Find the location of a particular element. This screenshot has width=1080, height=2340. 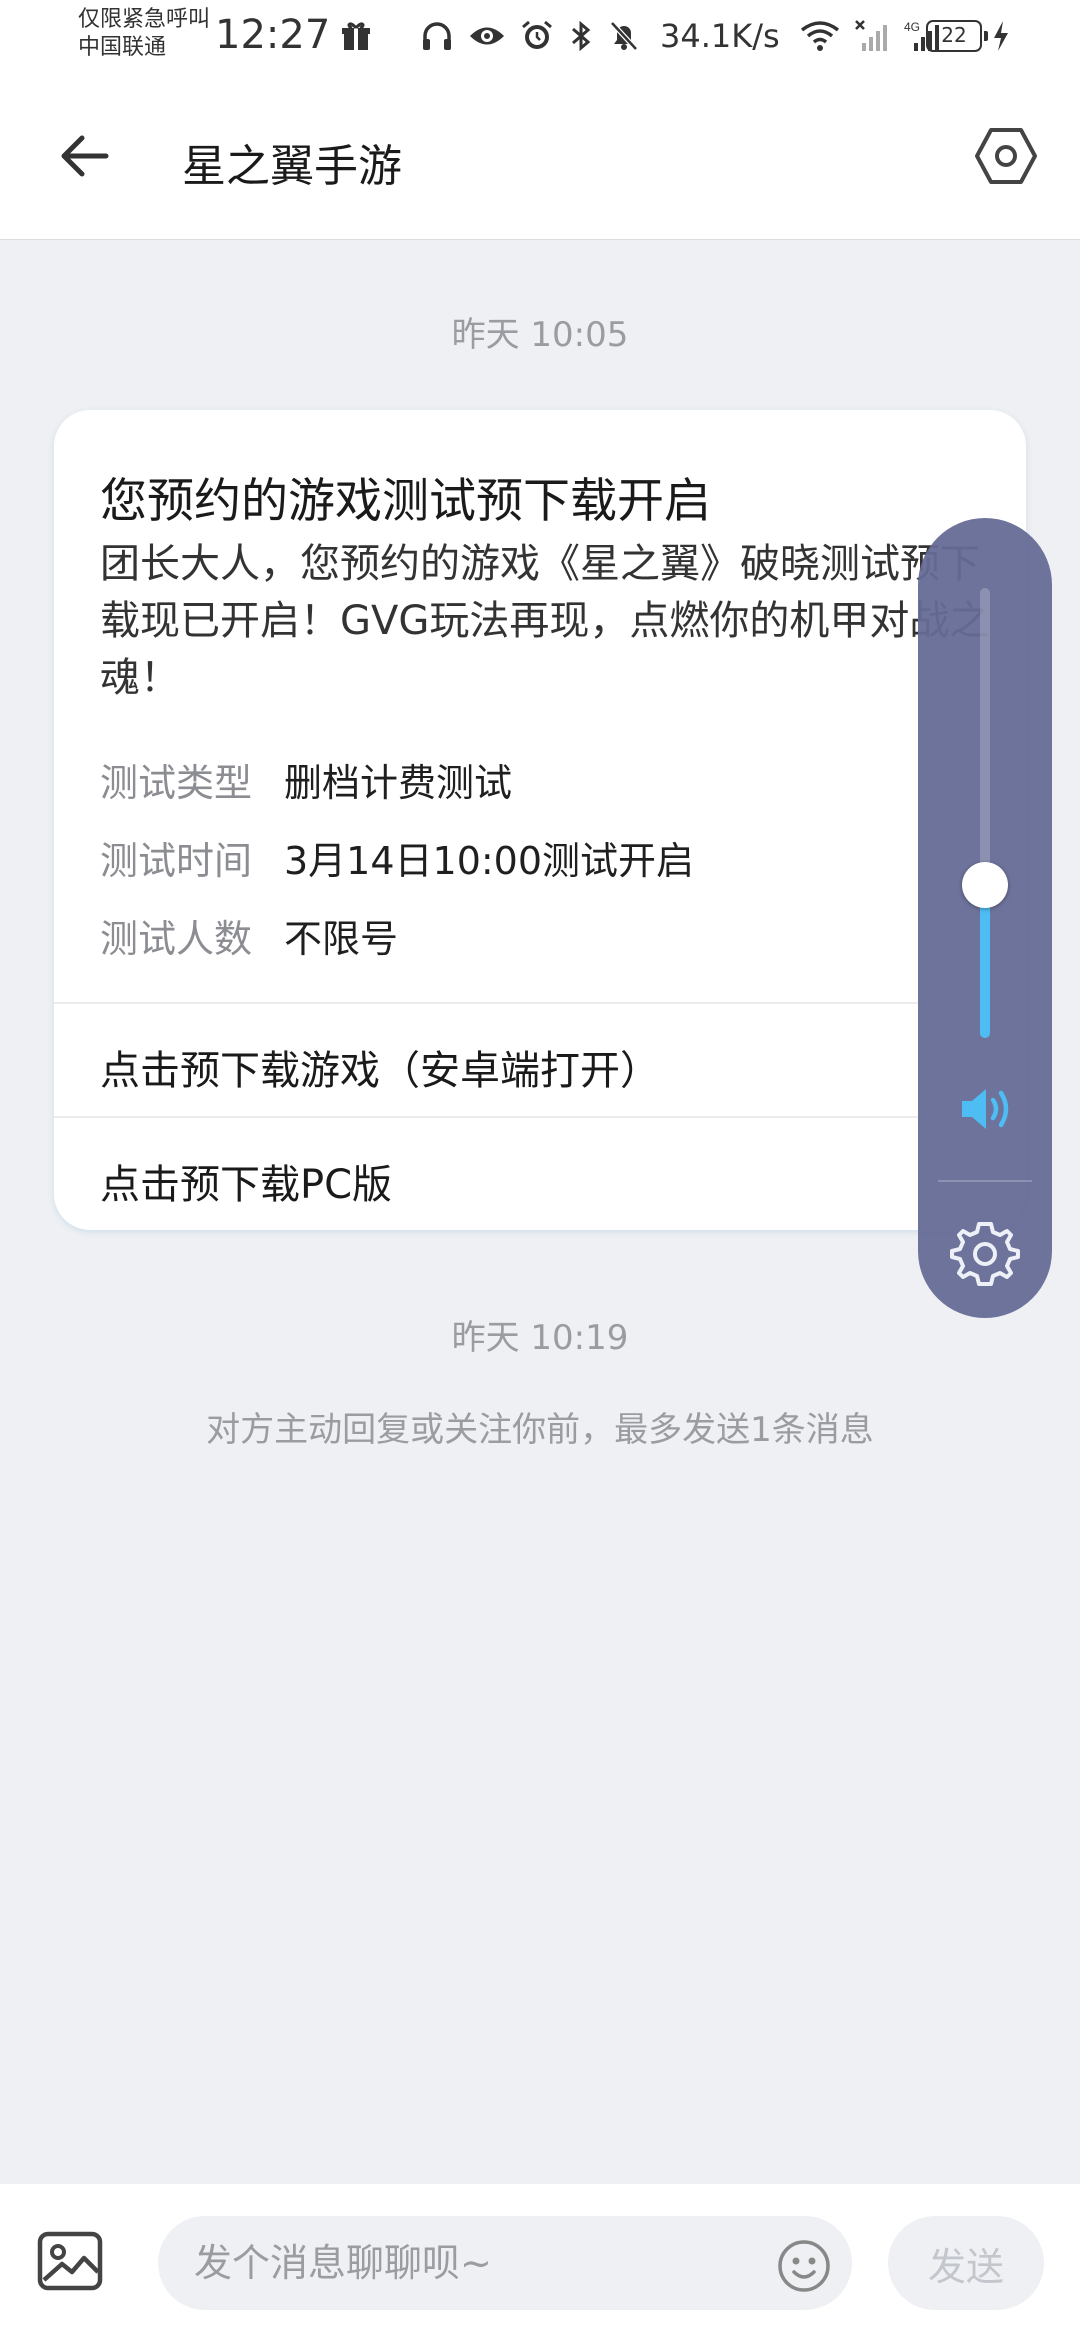

info-label: 测试时间 is located at coordinates (176, 861).